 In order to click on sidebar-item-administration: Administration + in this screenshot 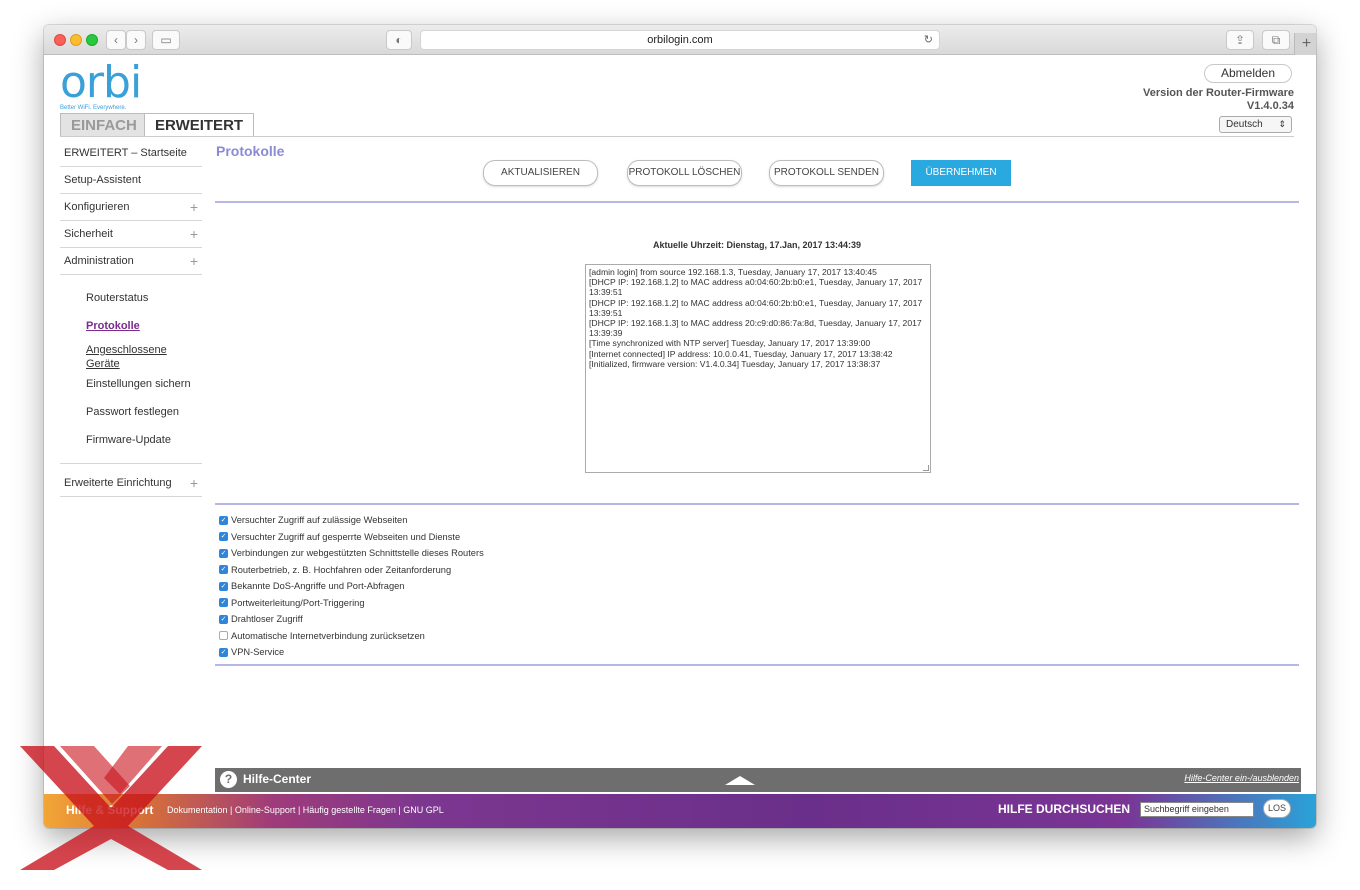, I will do `click(131, 261)`.